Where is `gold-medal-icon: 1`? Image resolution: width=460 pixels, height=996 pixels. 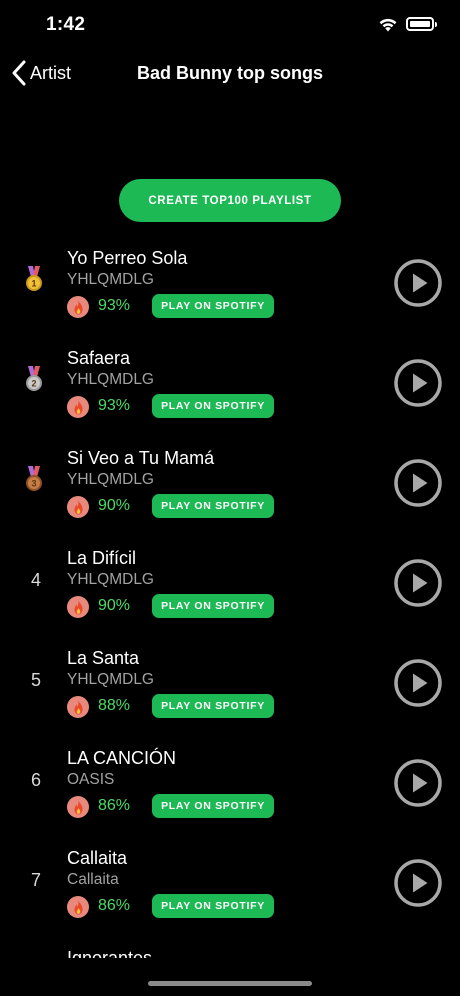
gold-medal-icon: 1 is located at coordinates (34, 278).